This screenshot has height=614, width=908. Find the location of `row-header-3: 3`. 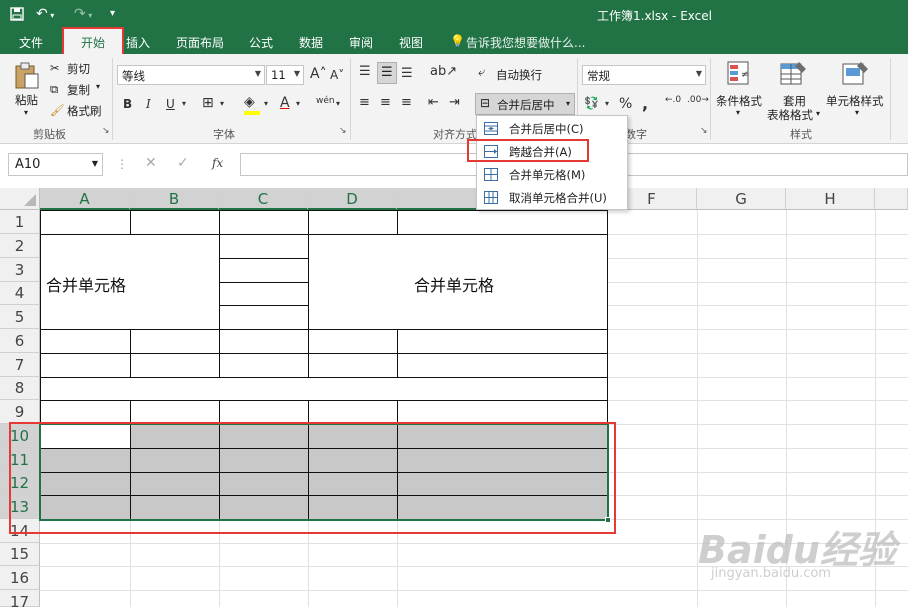

row-header-3: 3 is located at coordinates (20, 270).